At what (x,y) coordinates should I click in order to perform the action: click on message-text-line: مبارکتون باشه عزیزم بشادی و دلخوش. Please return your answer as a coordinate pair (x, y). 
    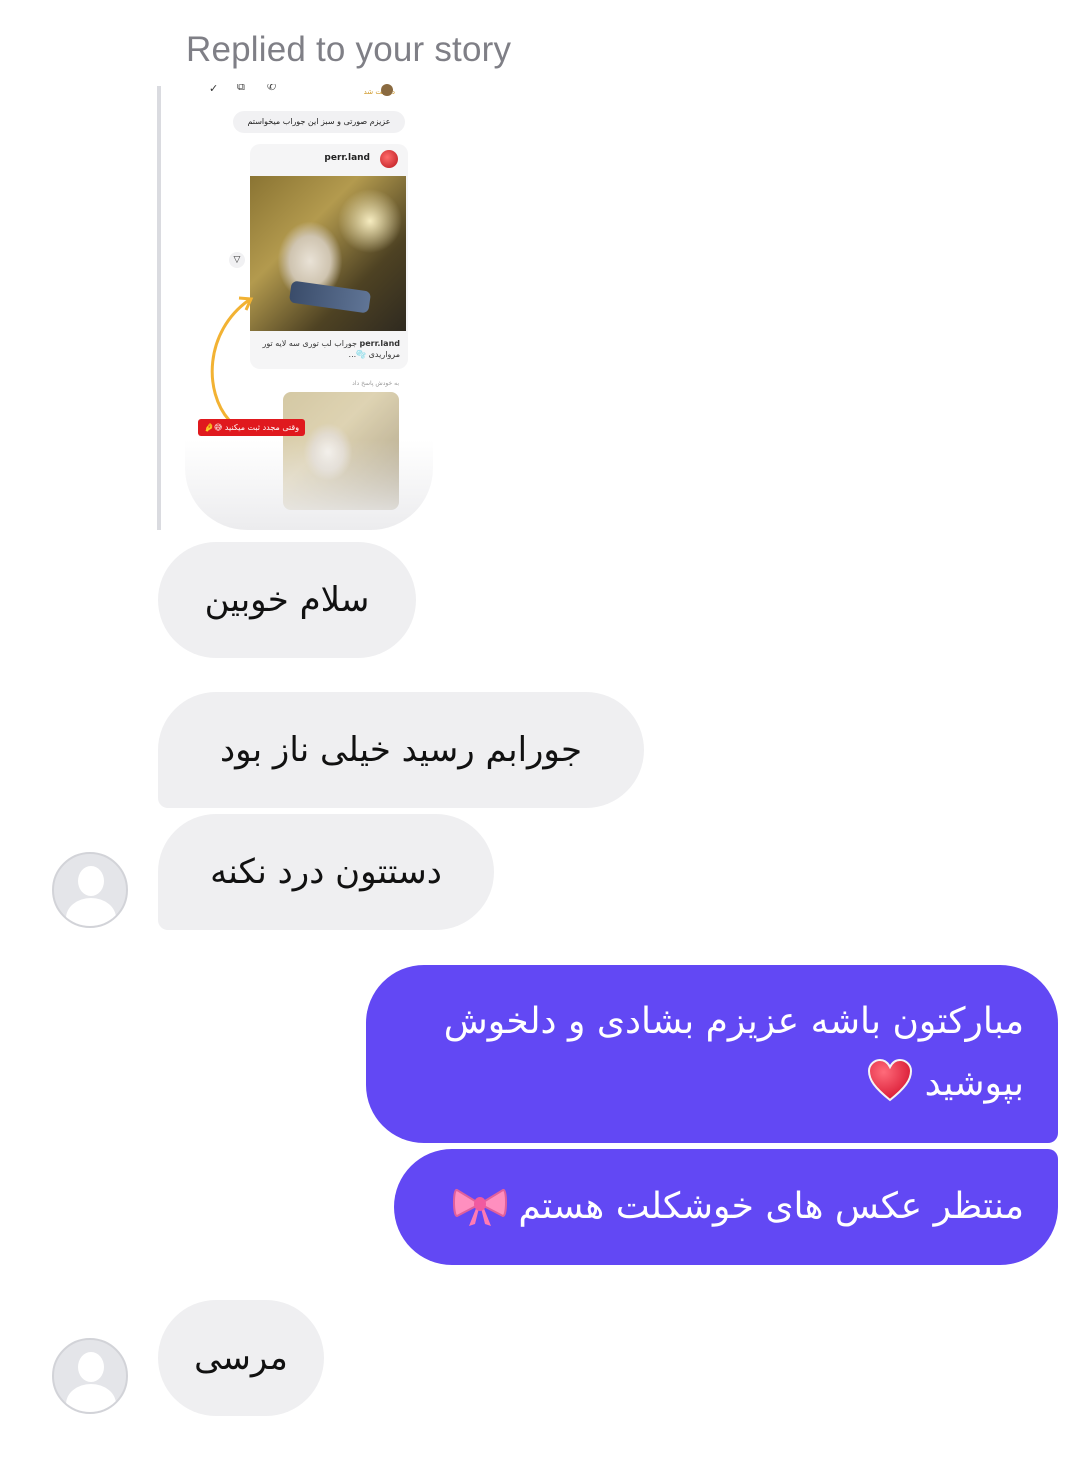
    Looking at the image, I should click on (733, 1021).